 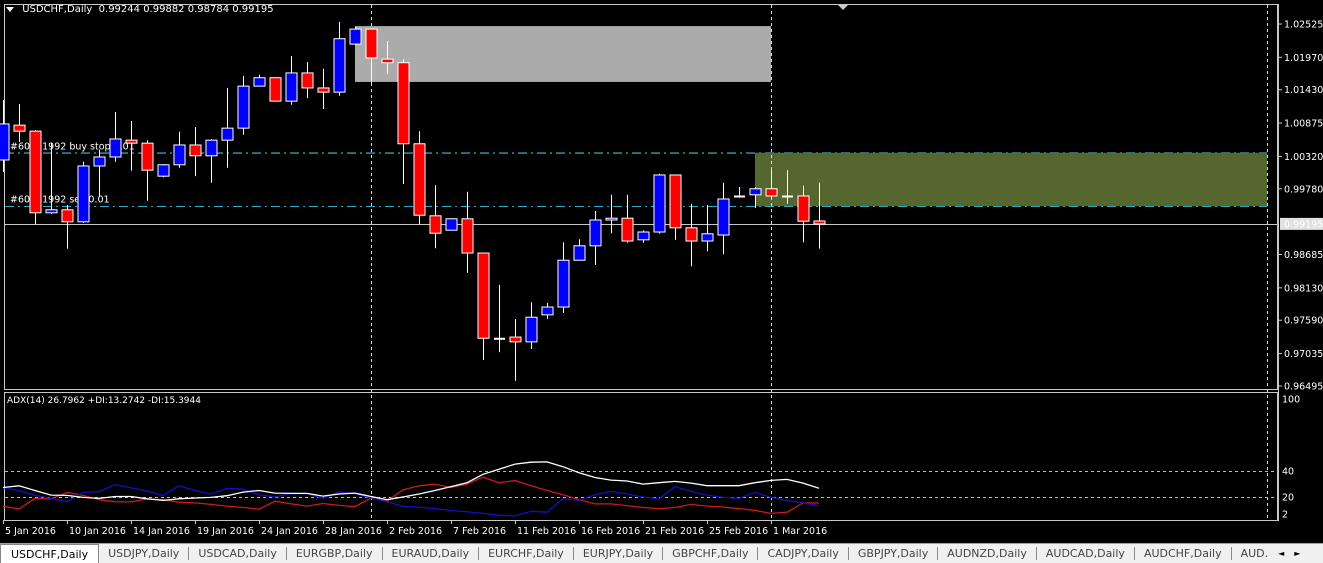 What do you see at coordinates (479, 531) in the screenshot?
I see `time-axis-label: 7 Feb 2016` at bounding box center [479, 531].